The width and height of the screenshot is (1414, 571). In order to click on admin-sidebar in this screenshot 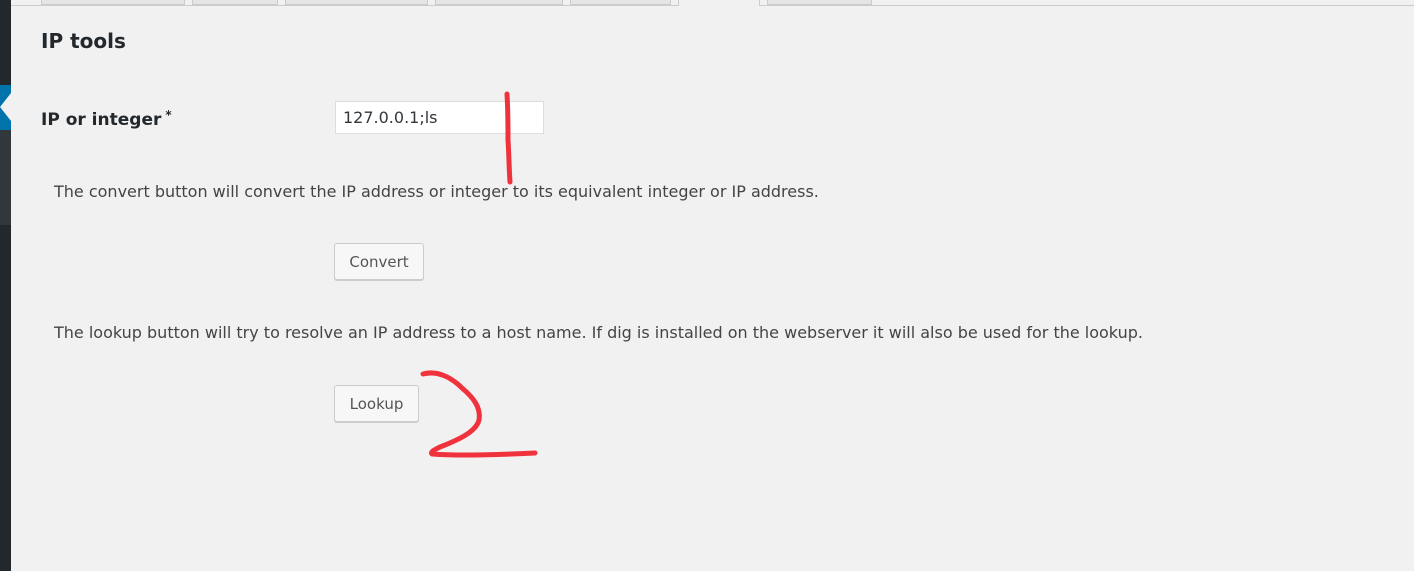, I will do `click(5, 285)`.